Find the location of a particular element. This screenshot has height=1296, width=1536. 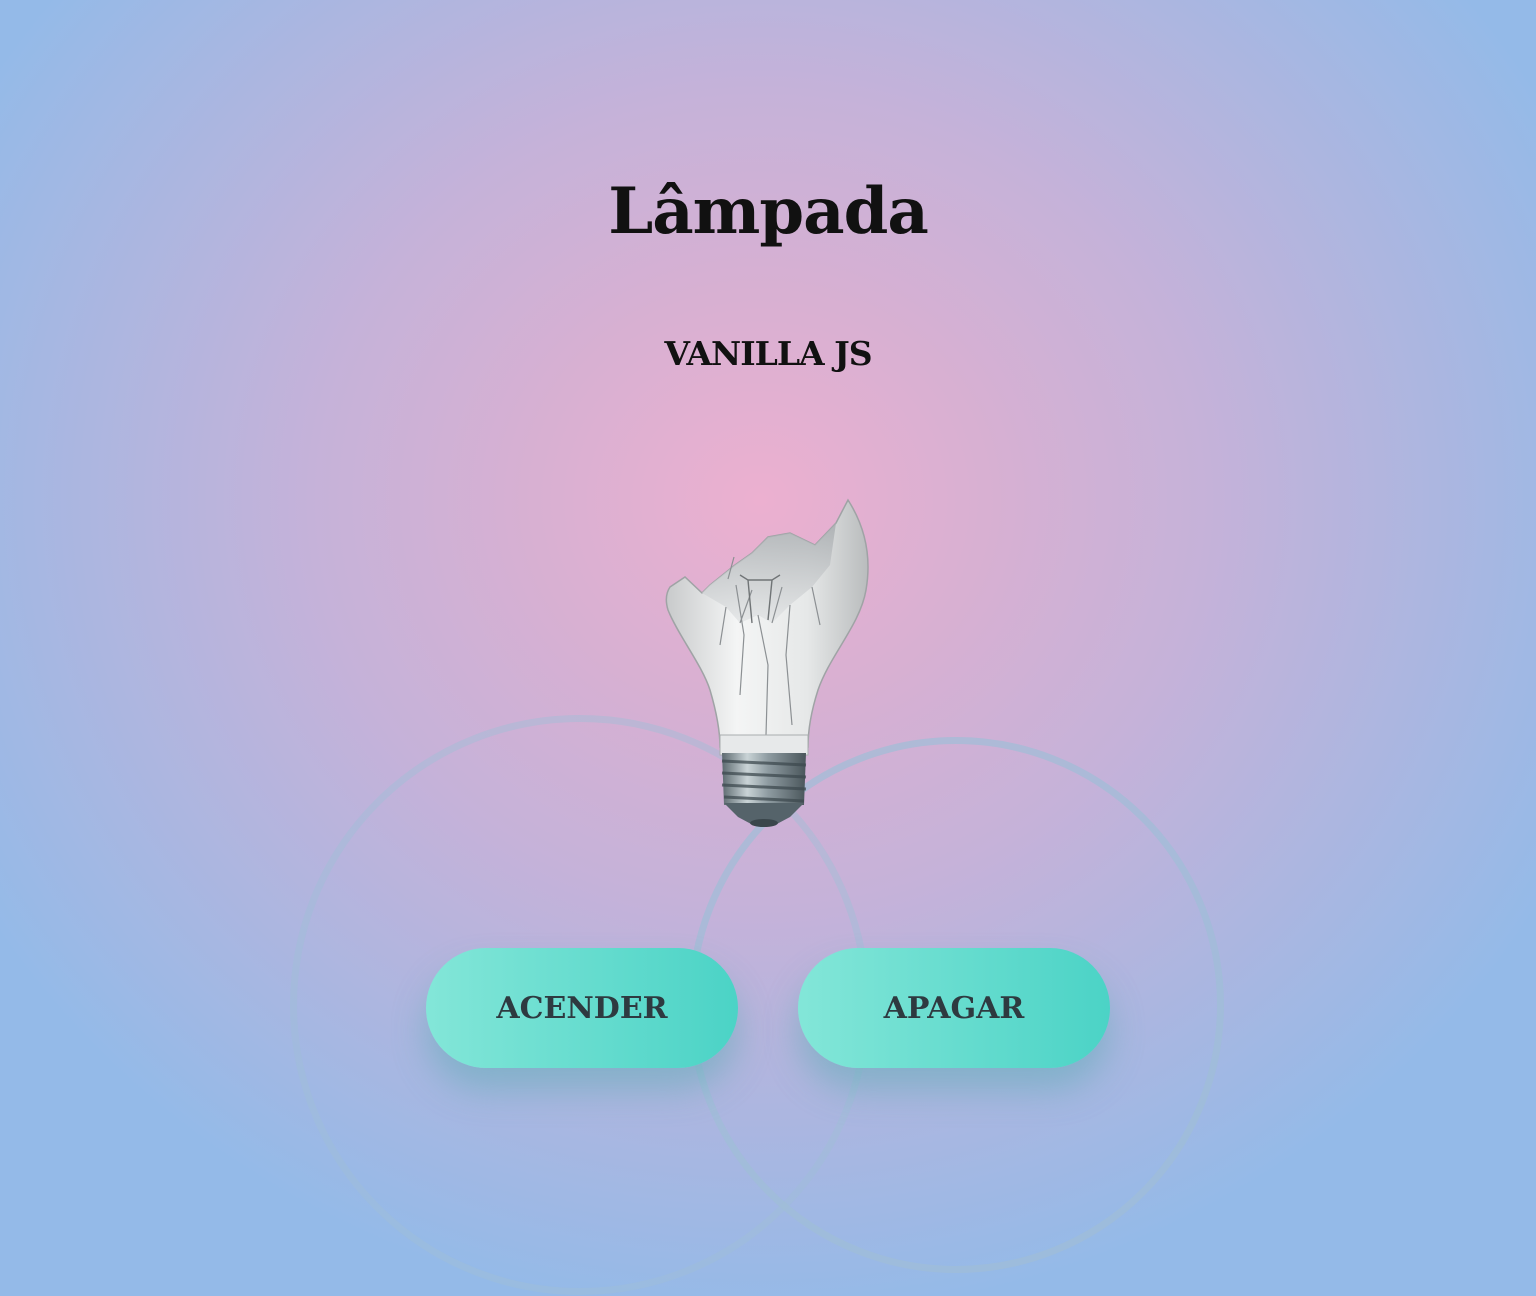

turn-on-button: ACENDER is located at coordinates (582, 1008).